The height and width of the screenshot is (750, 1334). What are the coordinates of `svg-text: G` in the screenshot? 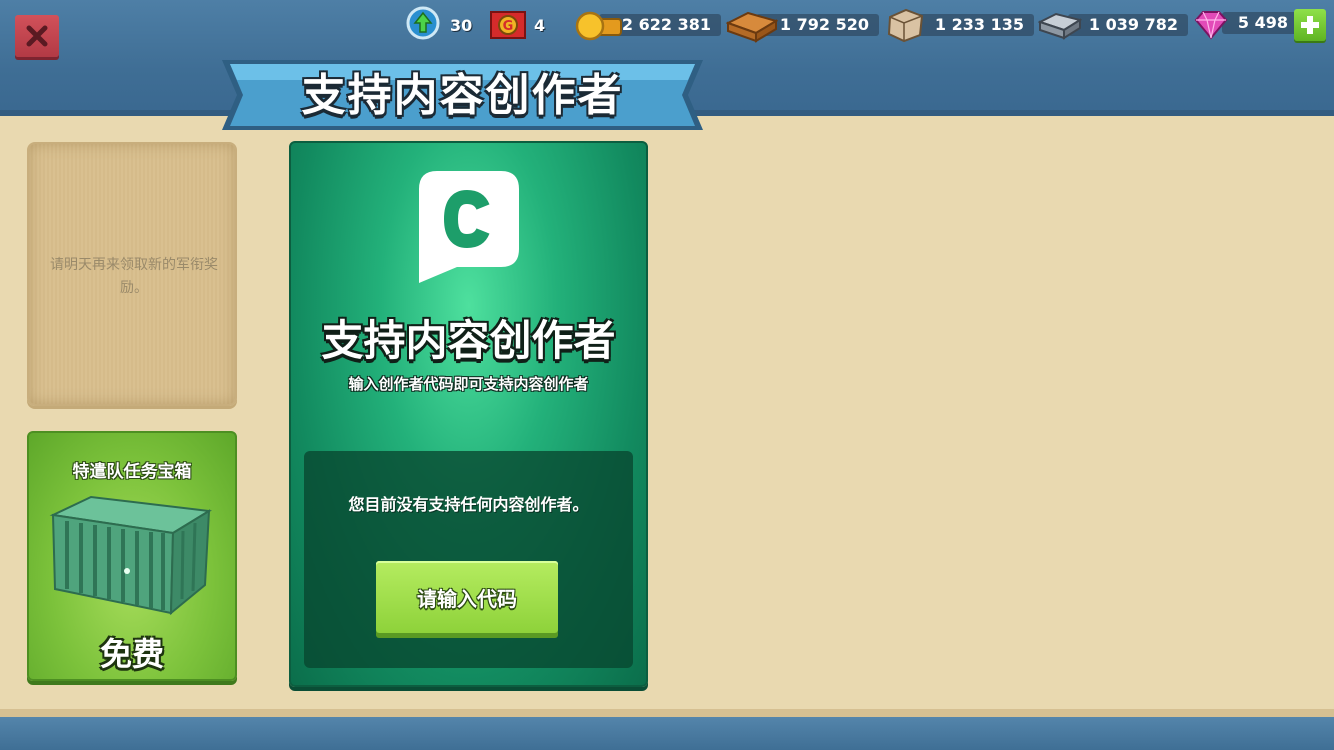 It's located at (508, 26).